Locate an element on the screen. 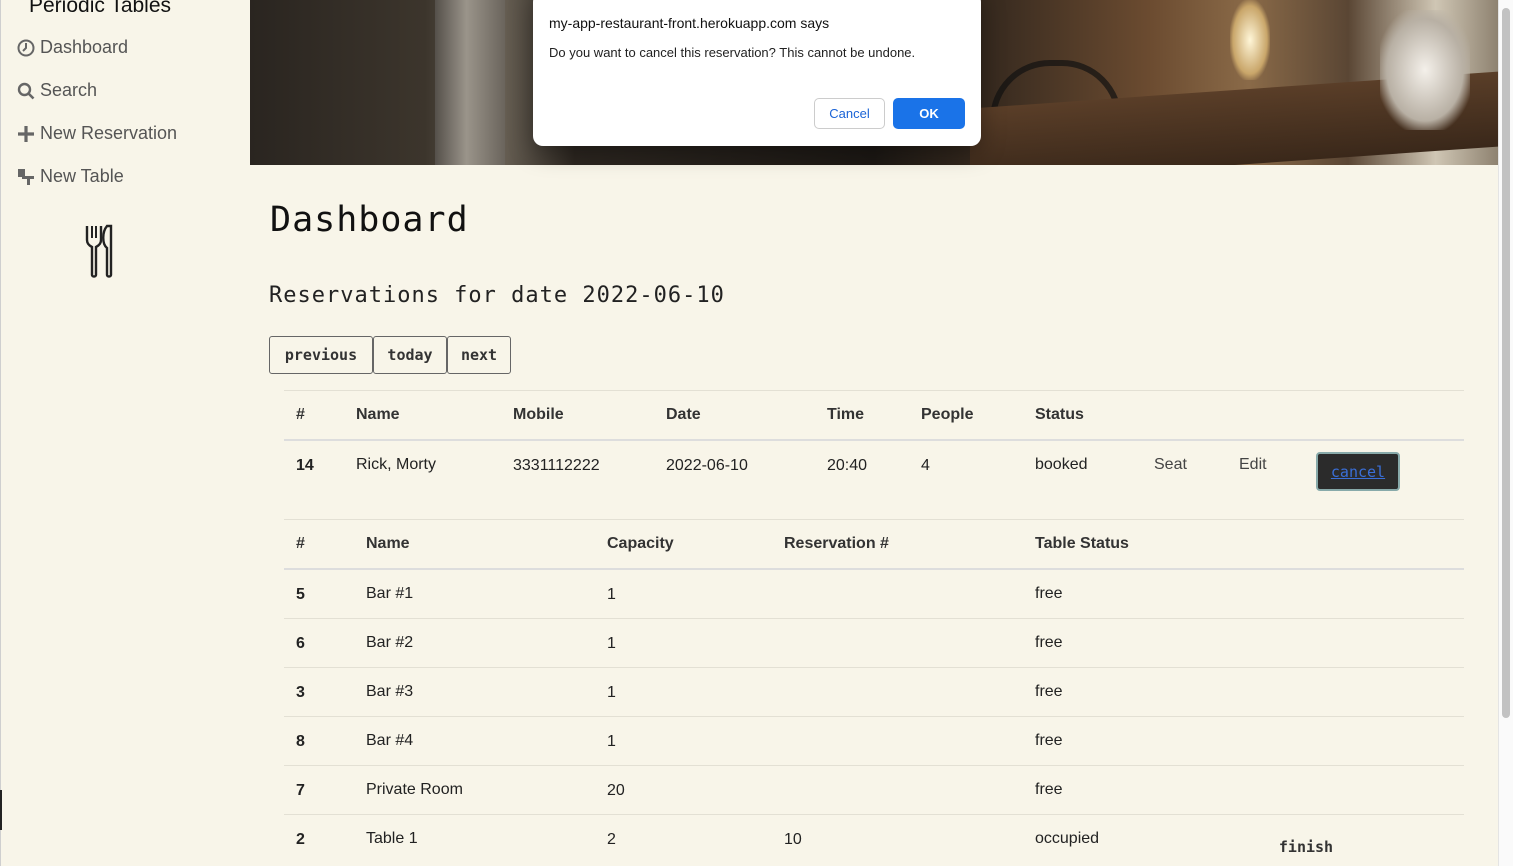 This screenshot has width=1513, height=866. nav-search: Search is located at coordinates (57, 90).